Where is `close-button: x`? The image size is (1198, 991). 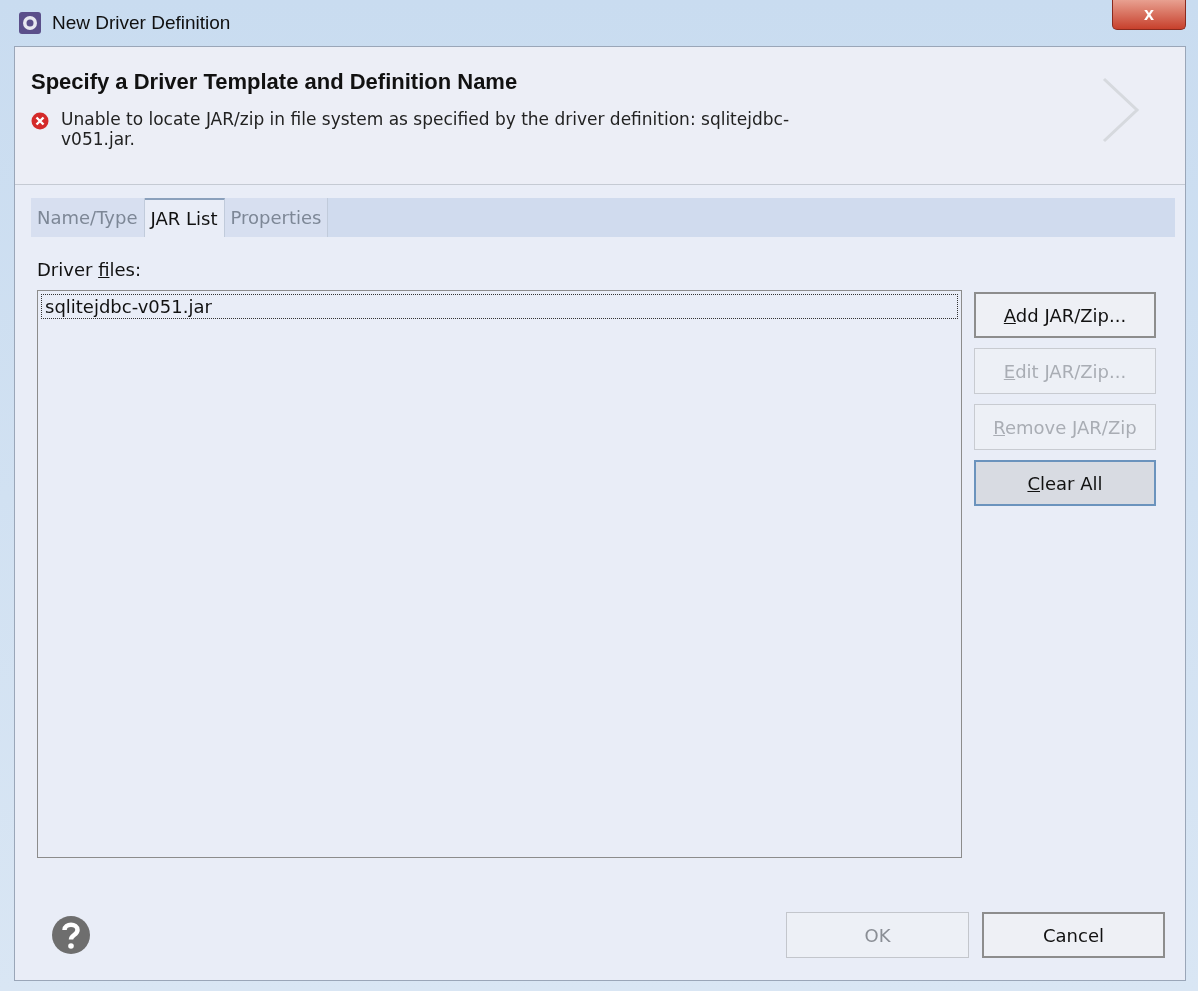
close-button: x is located at coordinates (1149, 15).